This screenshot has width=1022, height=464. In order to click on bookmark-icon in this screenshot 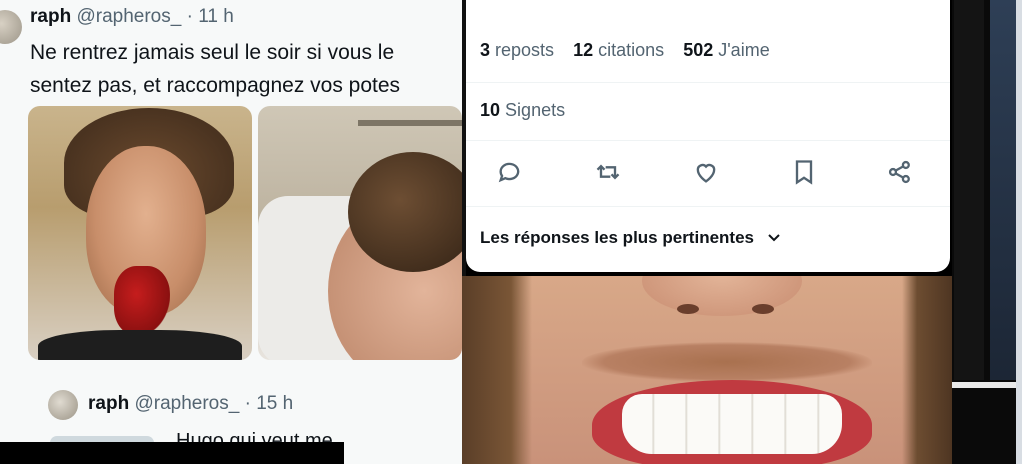, I will do `click(806, 174)`.